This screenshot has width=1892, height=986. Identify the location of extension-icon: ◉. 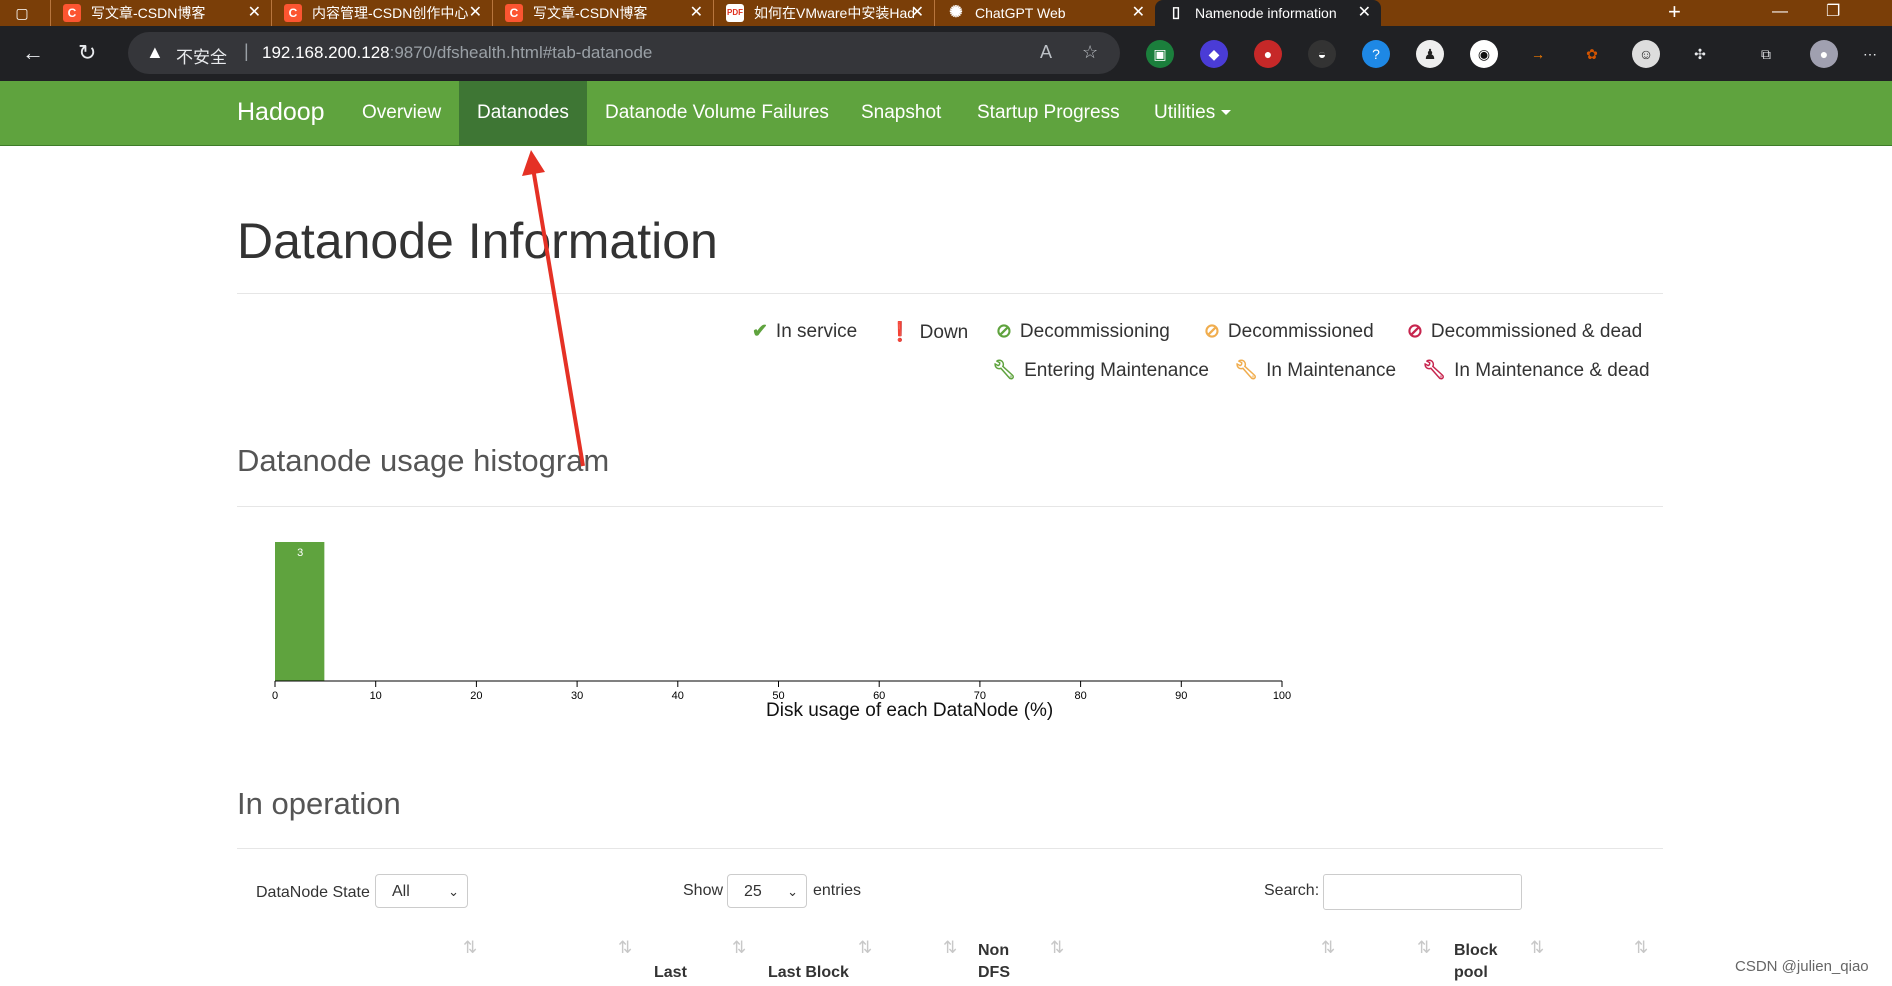
(1484, 54).